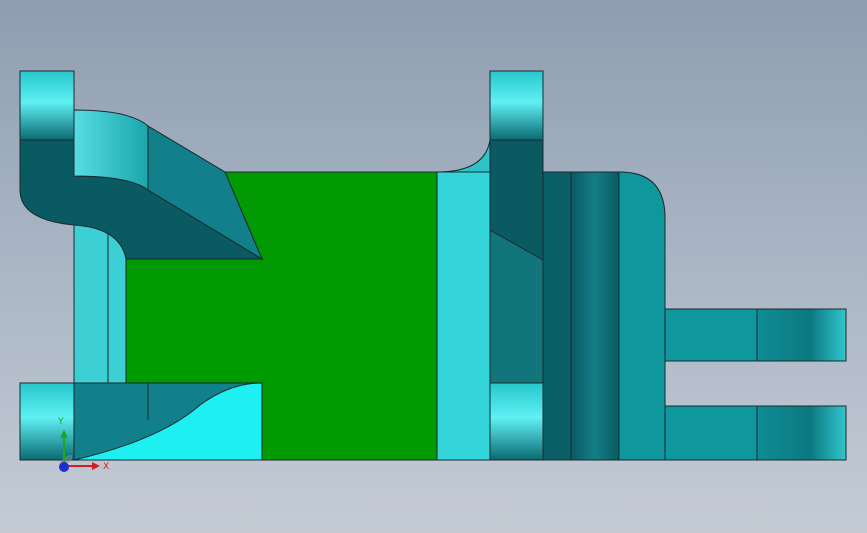 The height and width of the screenshot is (533, 867). What do you see at coordinates (463, 316) in the screenshot?
I see `cyan-band` at bounding box center [463, 316].